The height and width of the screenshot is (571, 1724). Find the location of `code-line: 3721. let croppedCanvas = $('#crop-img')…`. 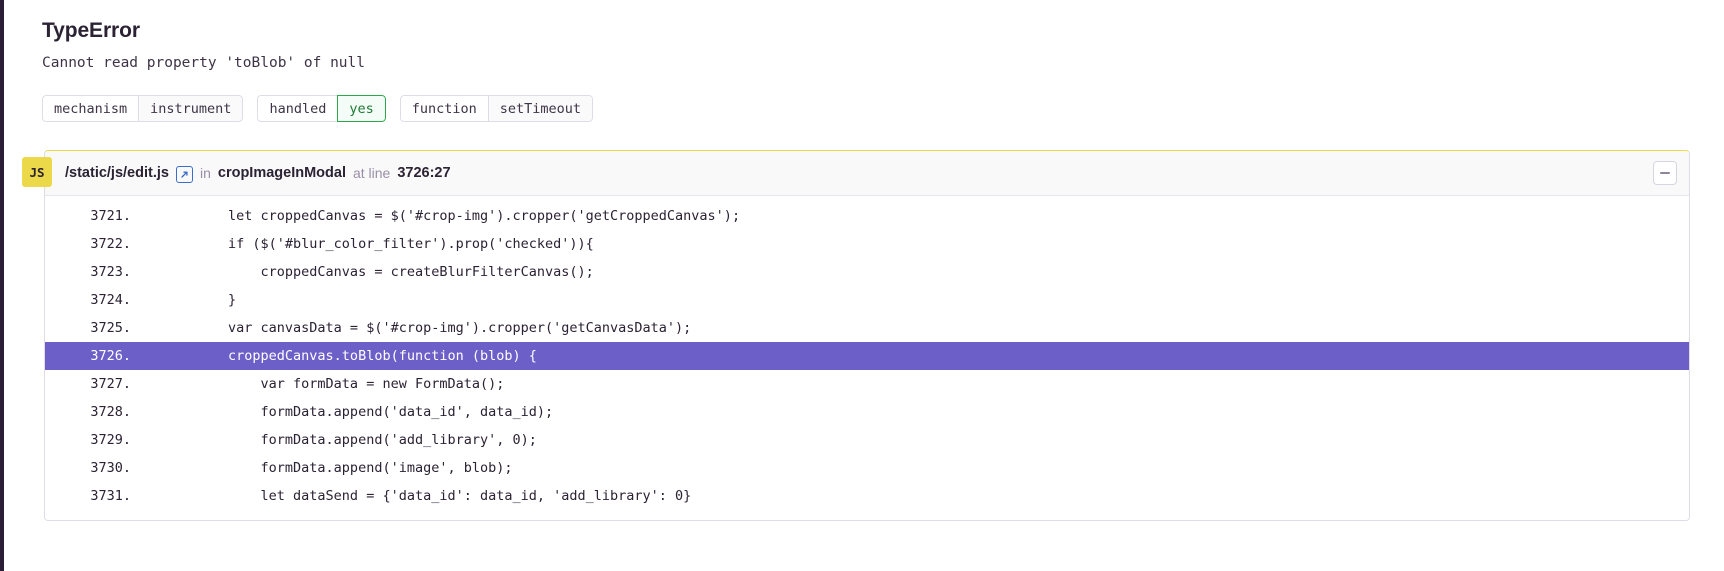

code-line: 3721. let croppedCanvas = $('#crop-img')… is located at coordinates (867, 216).